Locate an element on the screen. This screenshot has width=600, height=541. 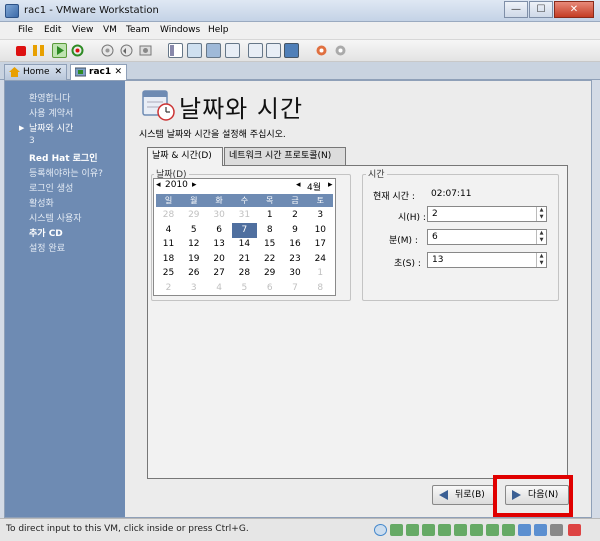
calendar-day: 19 is located at coordinates (193, 259).